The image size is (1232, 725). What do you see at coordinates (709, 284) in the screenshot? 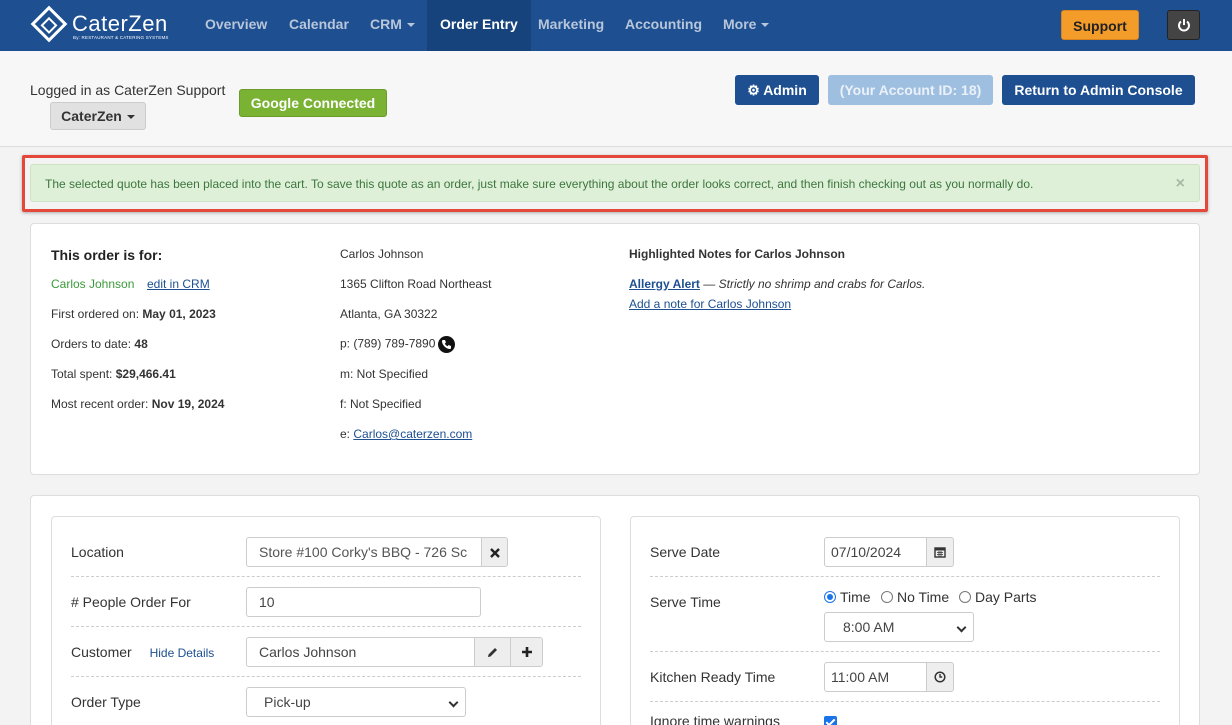
I see `note-dash: —` at bounding box center [709, 284].